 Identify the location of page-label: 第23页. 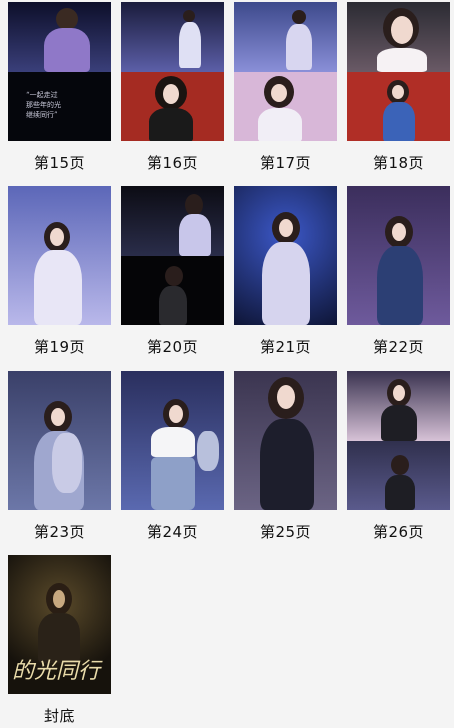
(59, 532).